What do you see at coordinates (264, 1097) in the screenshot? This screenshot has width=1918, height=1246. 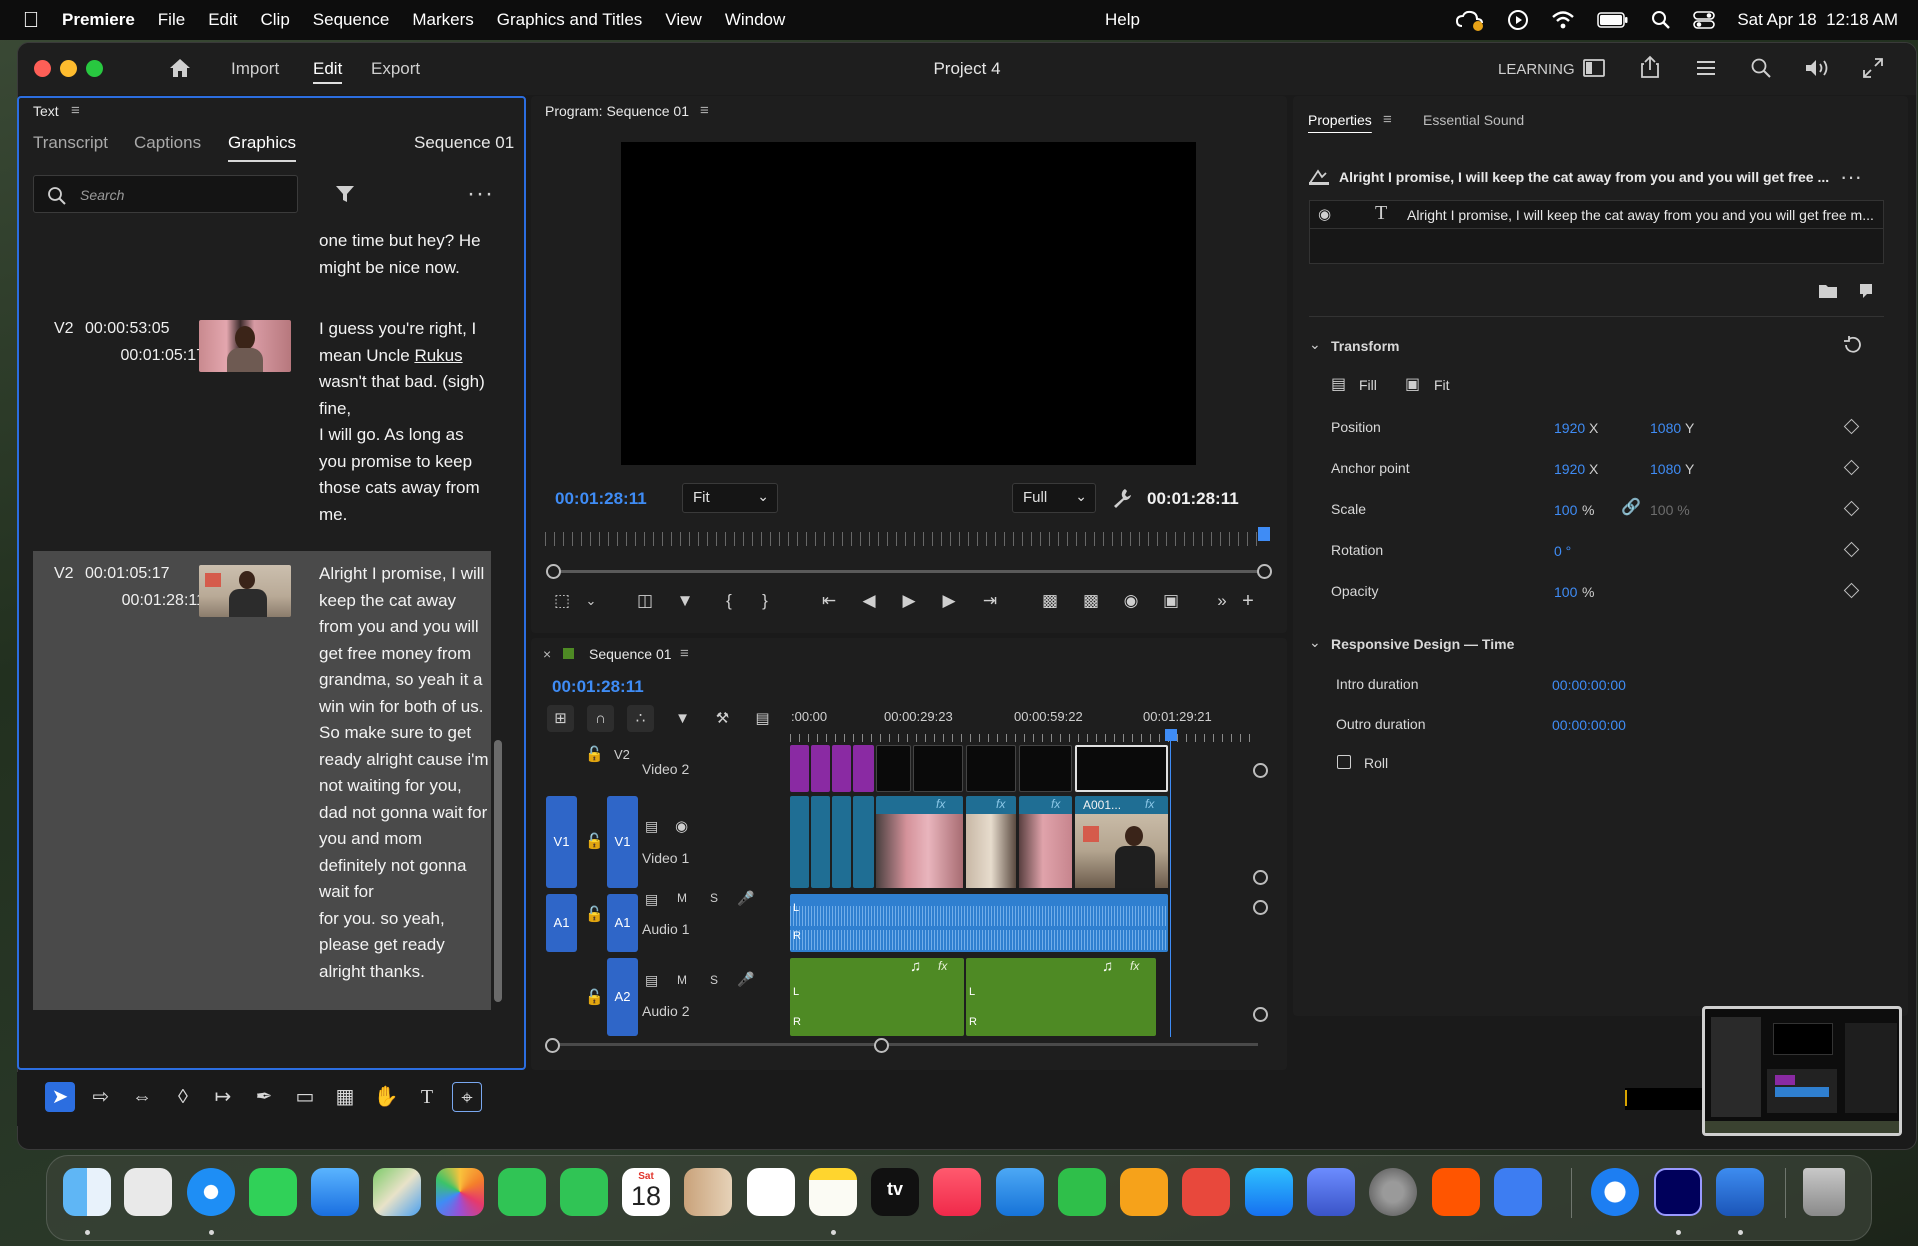 I see `pen-tool-icon: ✒` at bounding box center [264, 1097].